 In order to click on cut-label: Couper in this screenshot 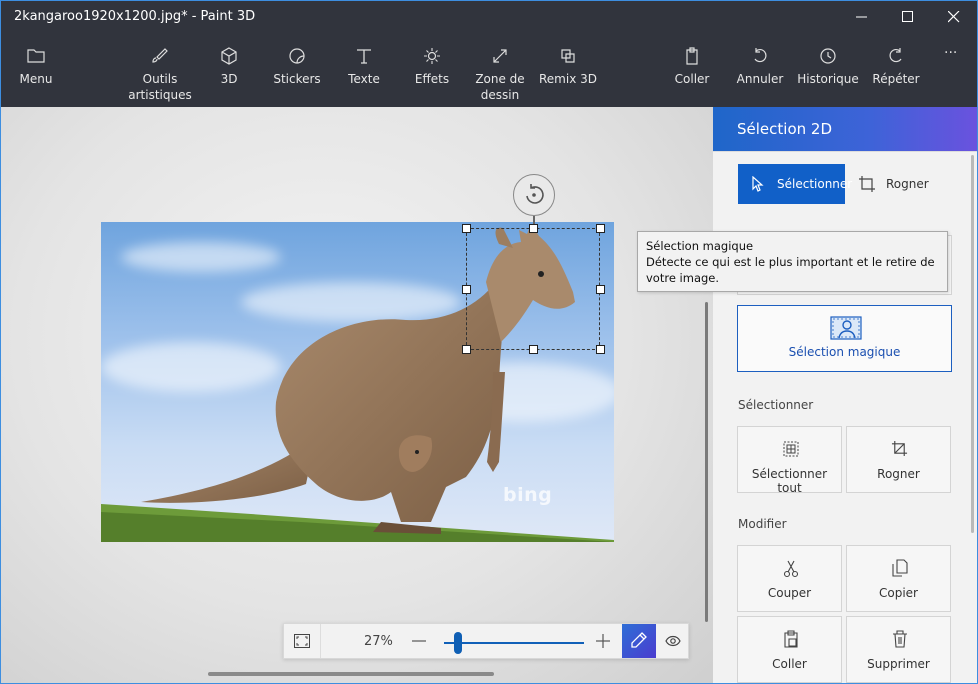, I will do `click(789, 593)`.